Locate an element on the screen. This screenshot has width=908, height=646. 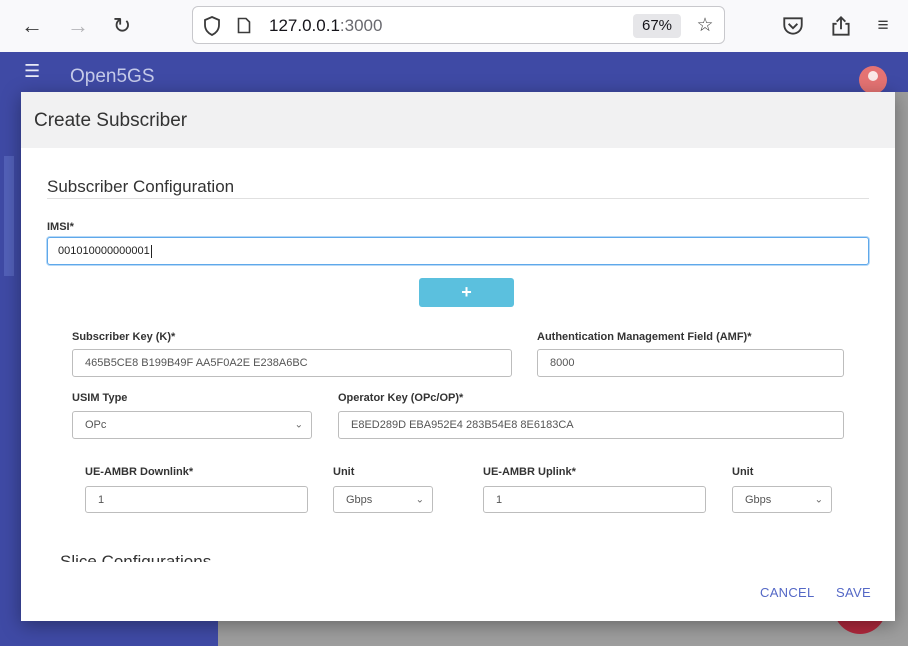
share-icon is located at coordinates (841, 26).